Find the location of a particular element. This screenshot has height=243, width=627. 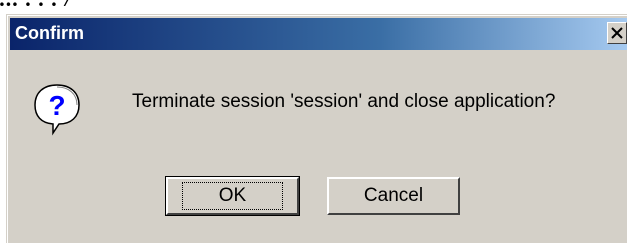

close-icon is located at coordinates (617, 33).